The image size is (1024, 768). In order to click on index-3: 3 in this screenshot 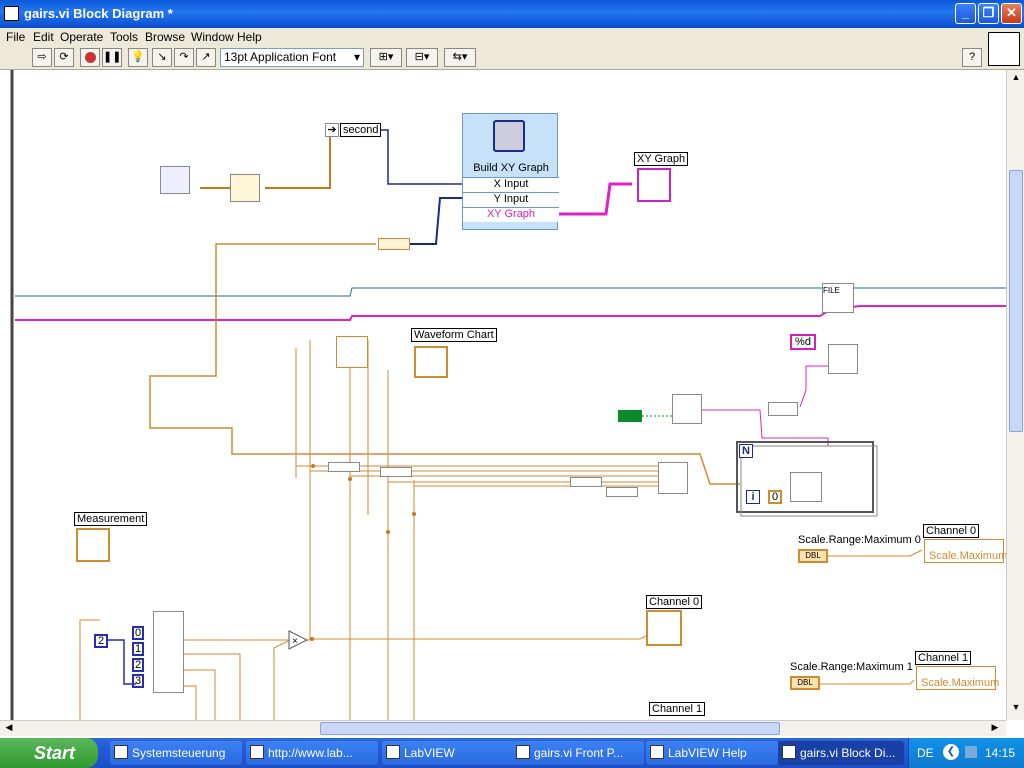, I will do `click(138, 681)`.